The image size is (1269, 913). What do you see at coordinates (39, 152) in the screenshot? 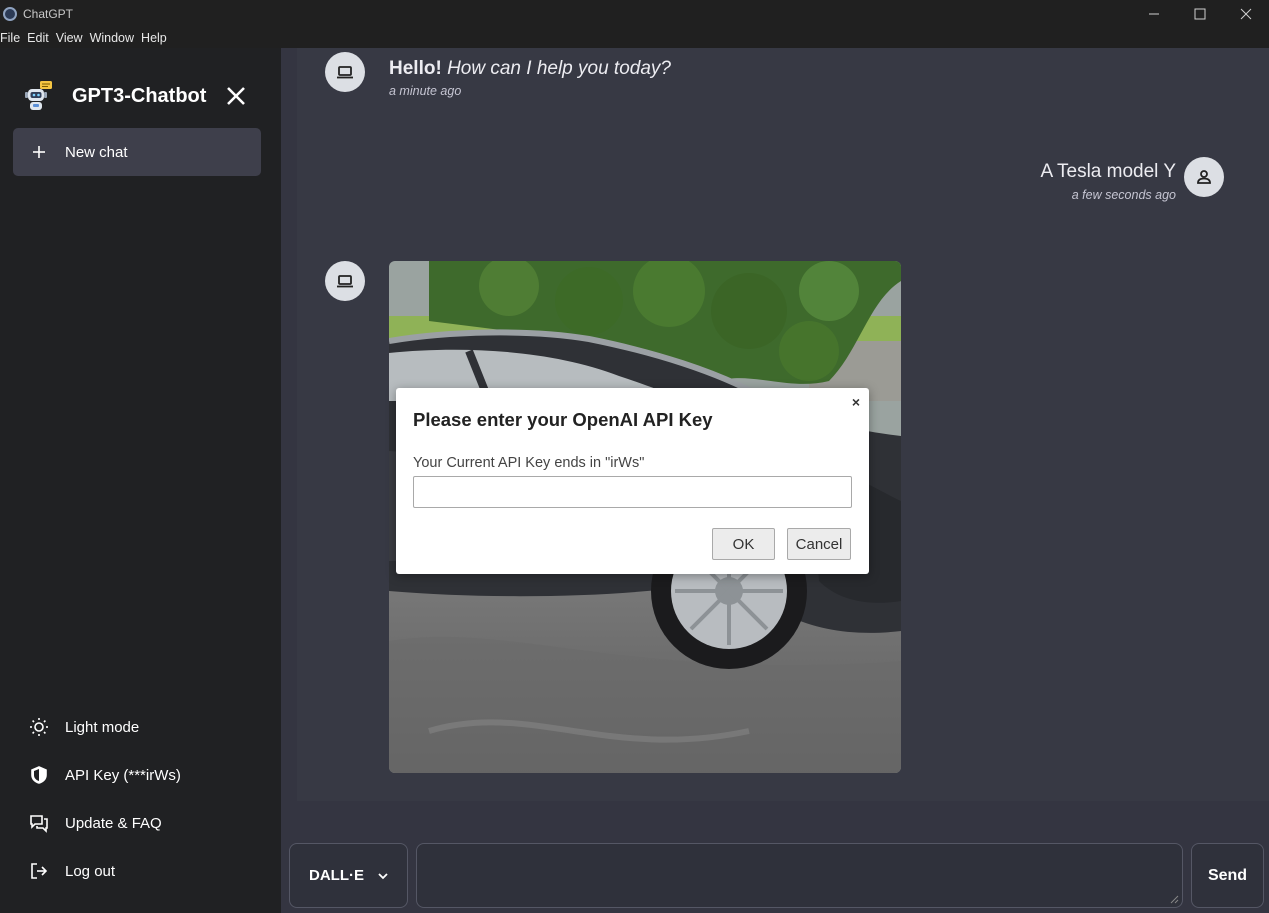
I see `plus-icon` at bounding box center [39, 152].